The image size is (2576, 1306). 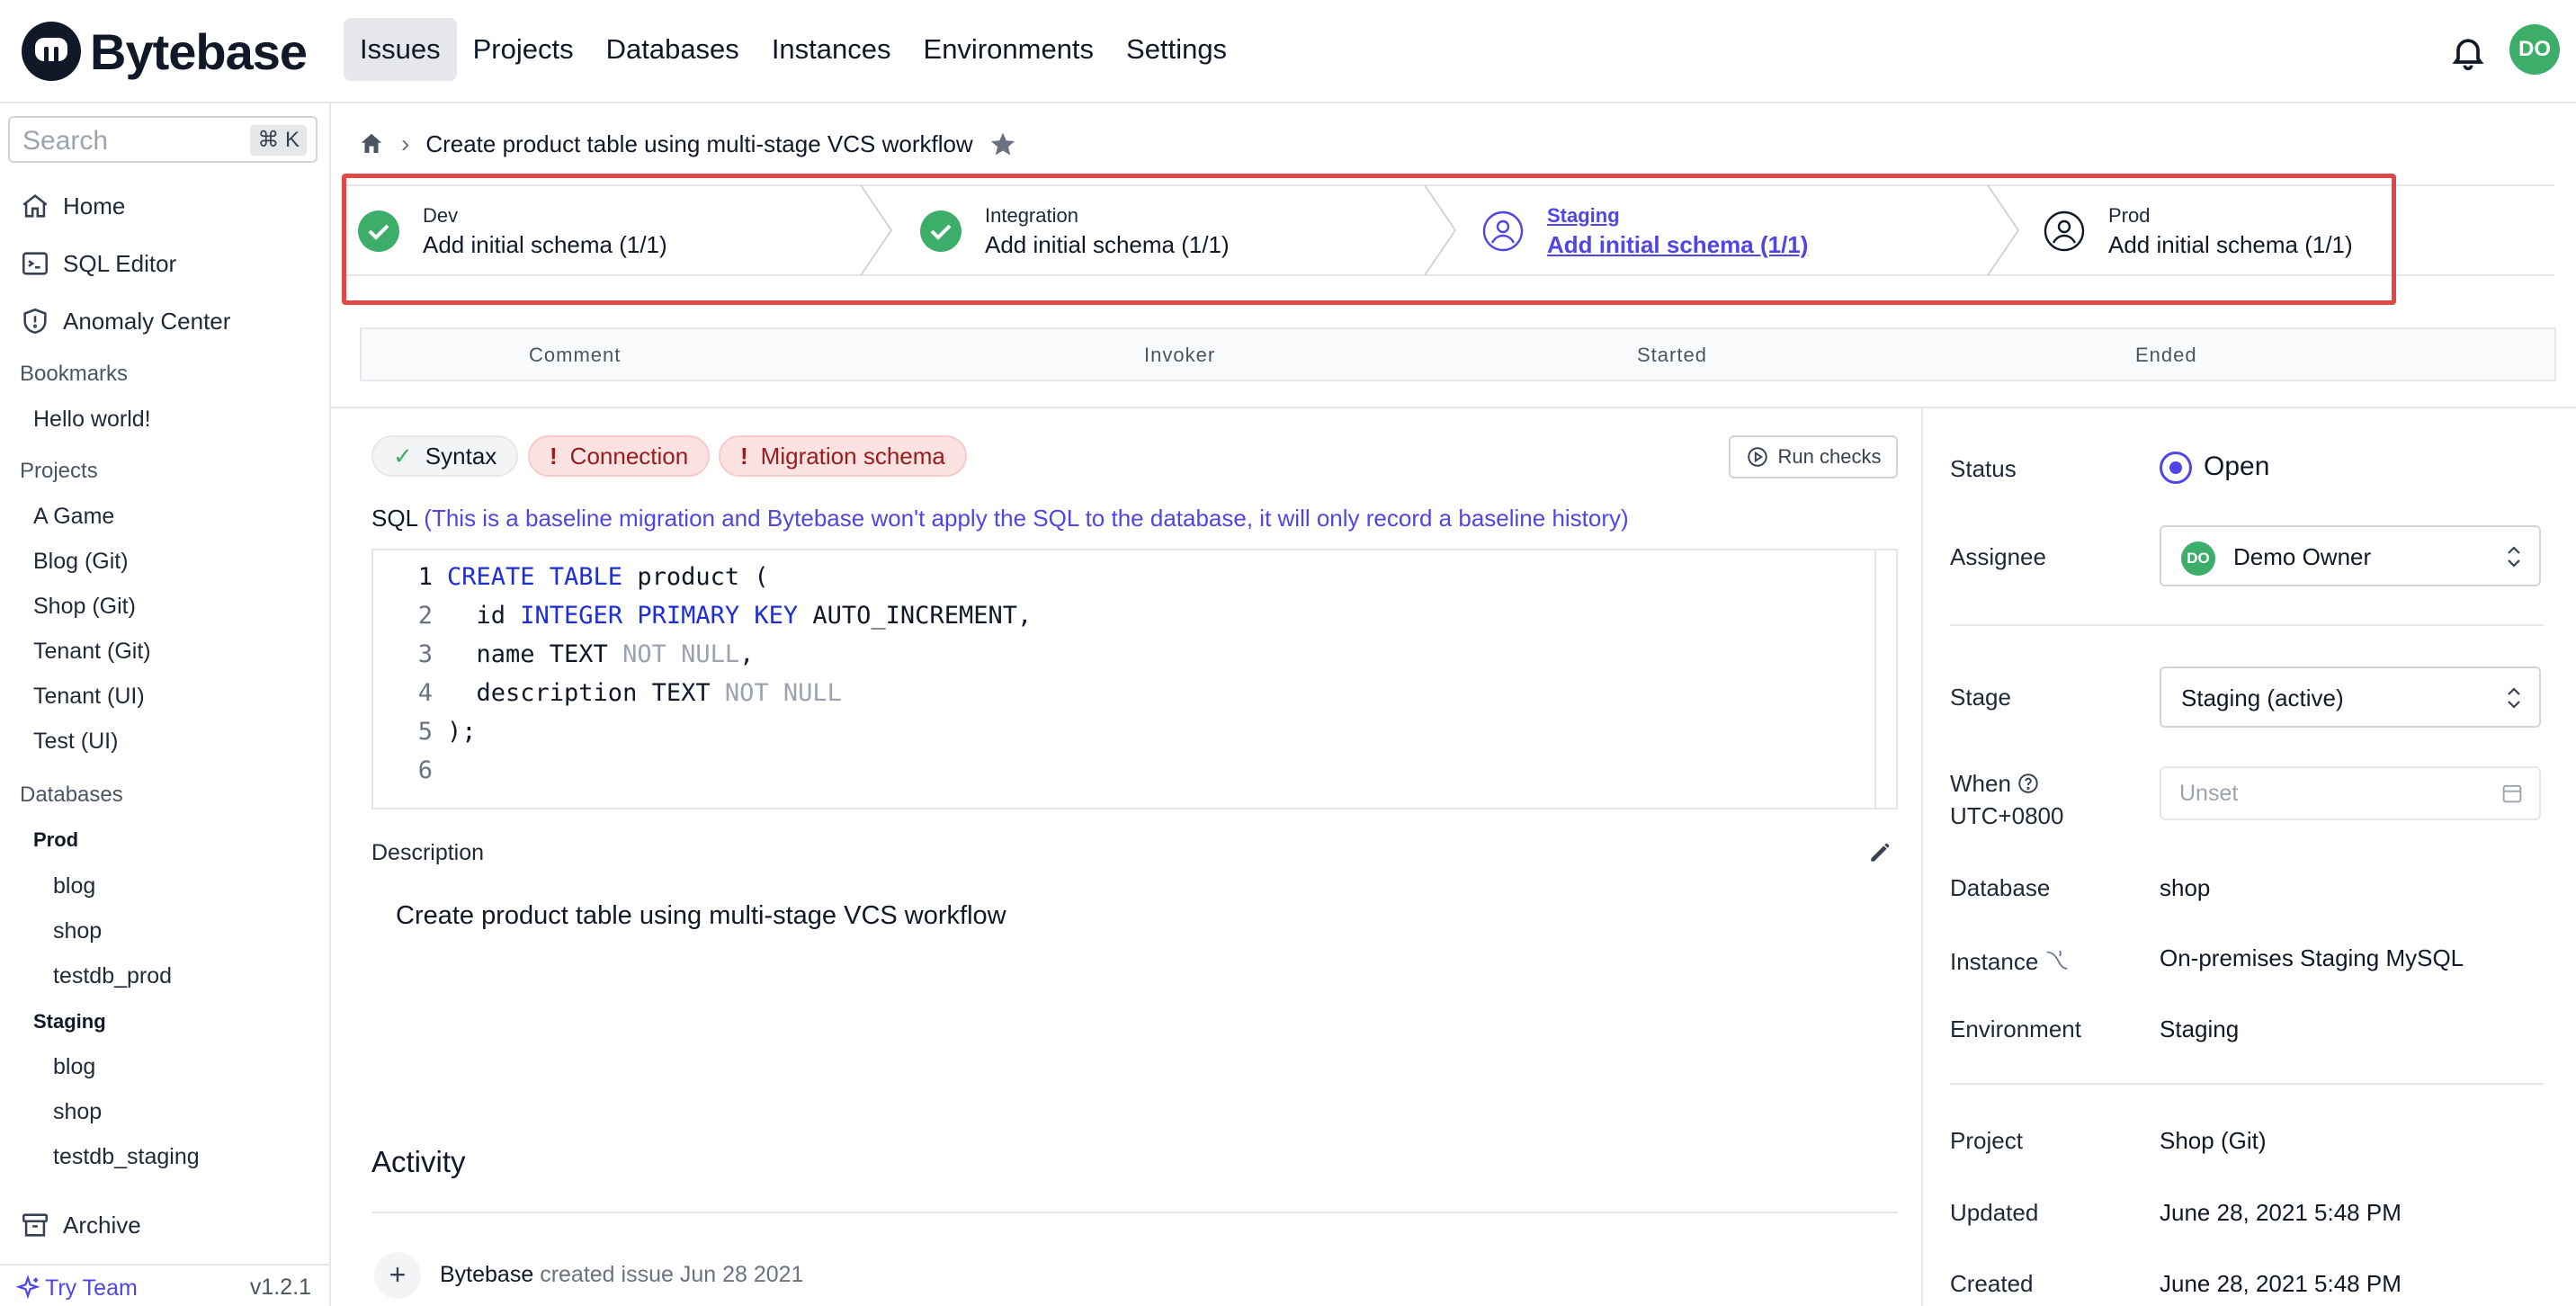 What do you see at coordinates (75, 742) in the screenshot?
I see `project-item: Test (UI)` at bounding box center [75, 742].